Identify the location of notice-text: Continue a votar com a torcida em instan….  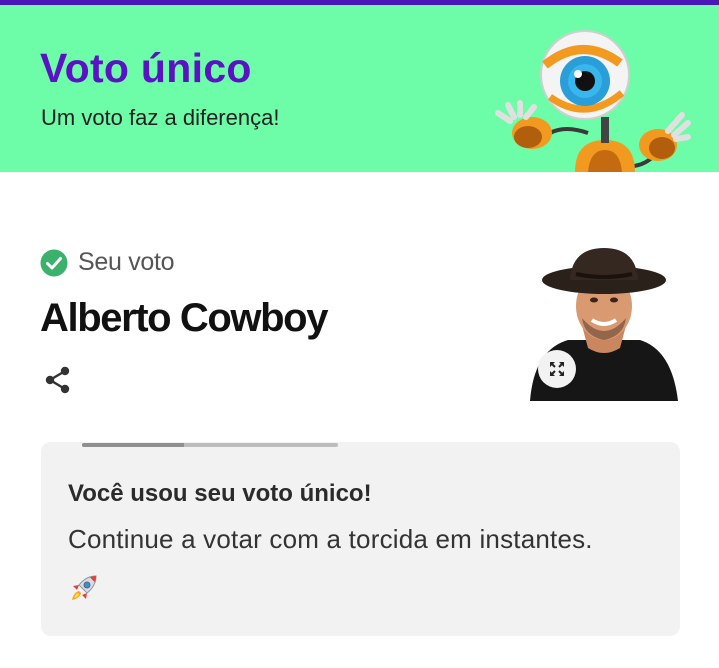
(330, 539).